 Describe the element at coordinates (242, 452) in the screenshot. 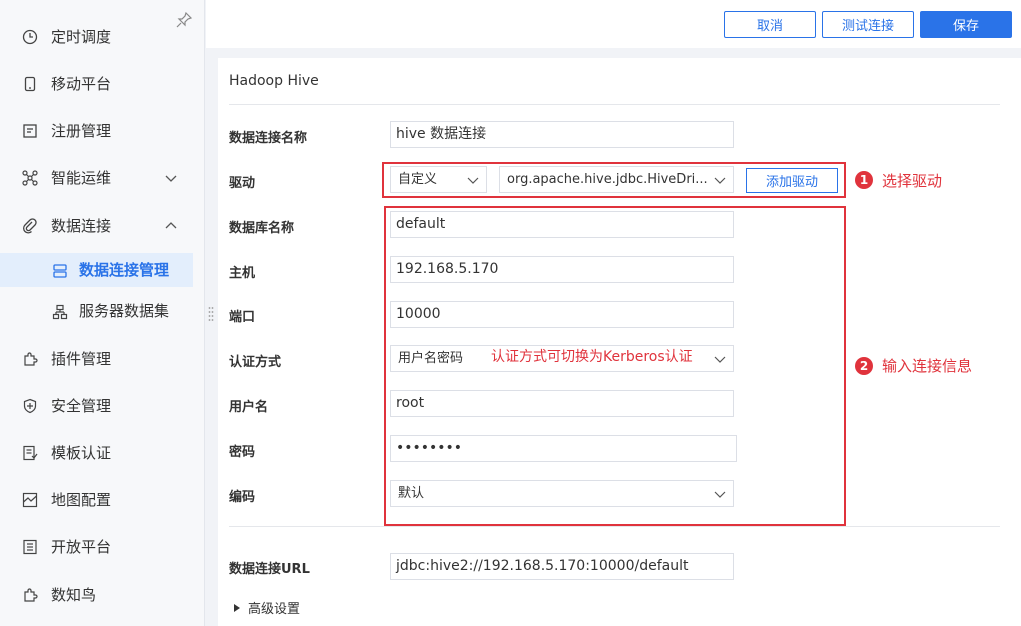

I see `password-label: 密码` at that location.